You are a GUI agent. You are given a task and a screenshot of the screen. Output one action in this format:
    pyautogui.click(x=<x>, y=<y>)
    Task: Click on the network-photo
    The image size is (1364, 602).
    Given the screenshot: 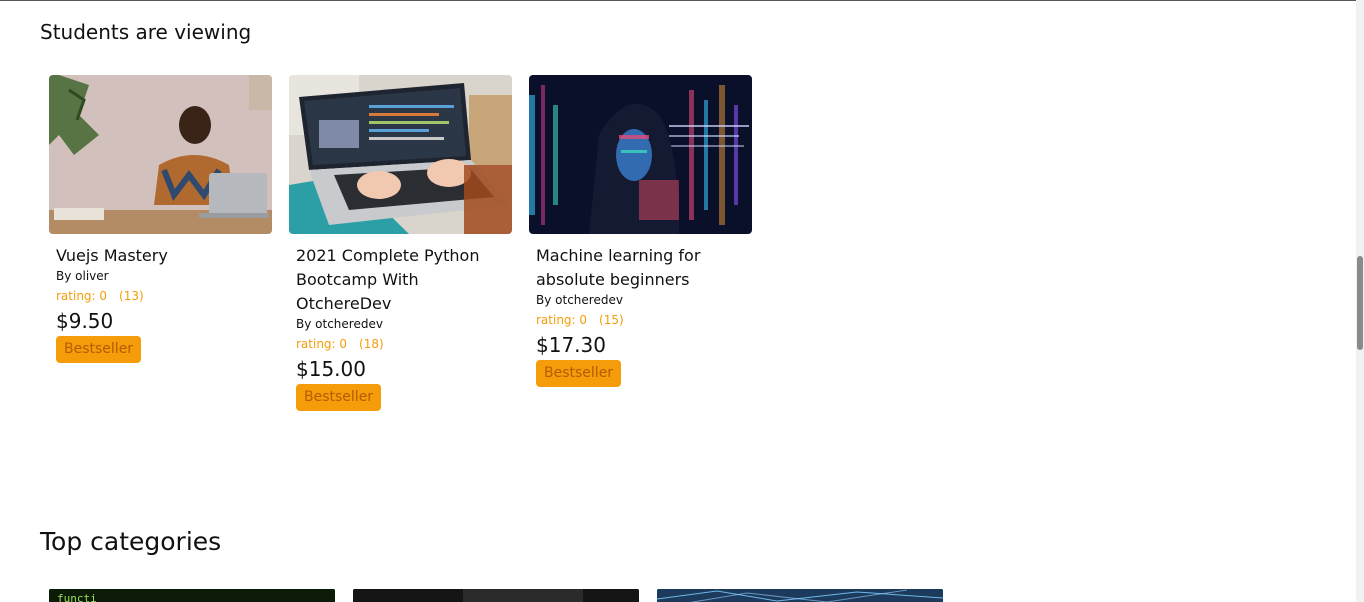 What is the action you would take?
    pyautogui.click(x=800, y=595)
    